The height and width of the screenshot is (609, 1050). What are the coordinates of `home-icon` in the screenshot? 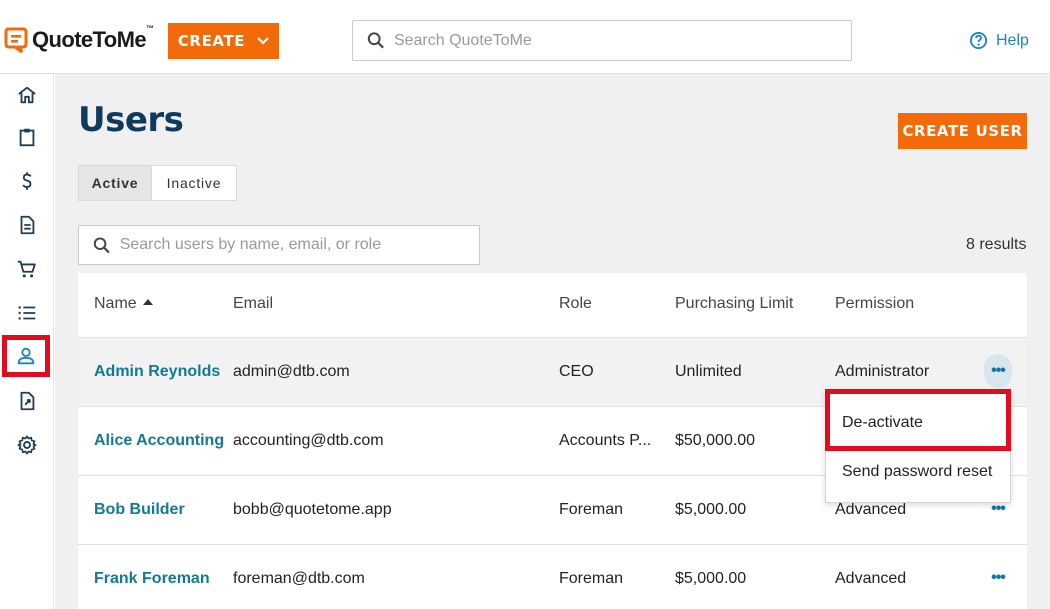 It's located at (27, 95).